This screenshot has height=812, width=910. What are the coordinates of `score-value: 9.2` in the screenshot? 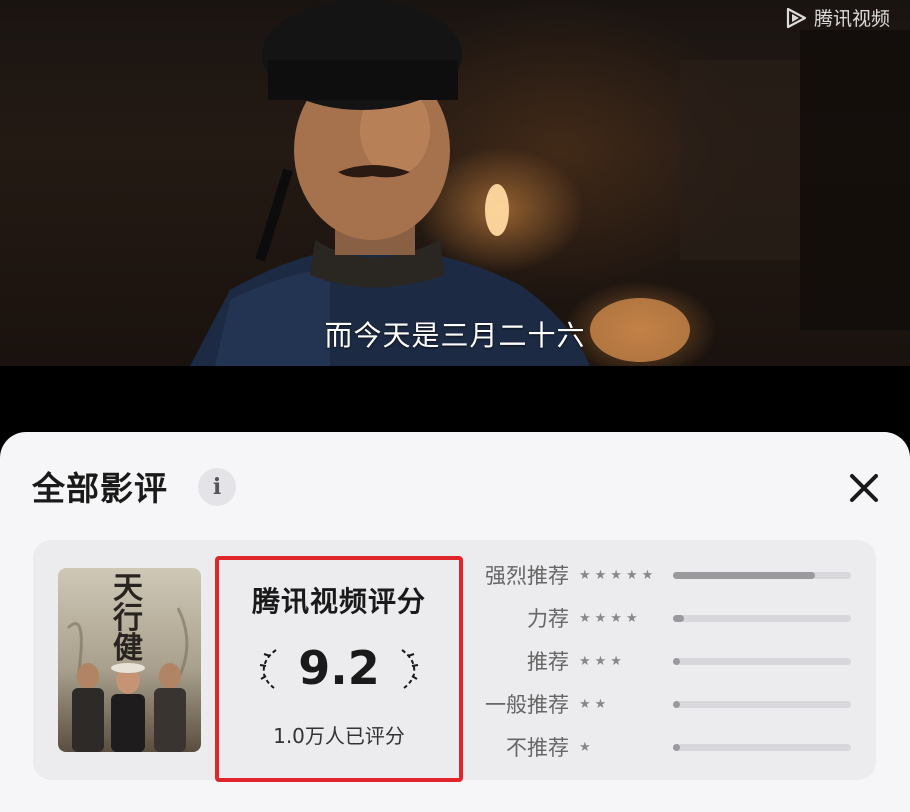 It's located at (339, 668).